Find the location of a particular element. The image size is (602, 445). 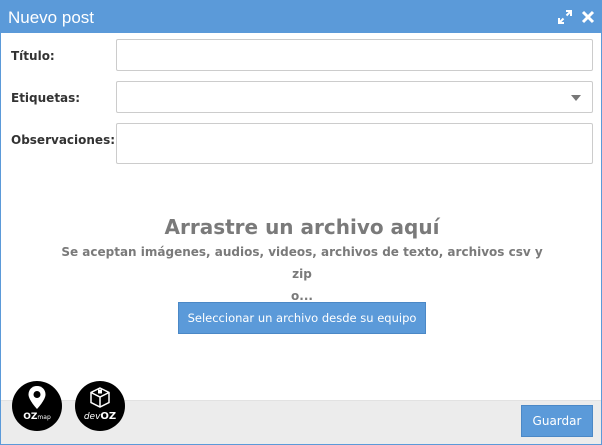

tags-field-label: Etiquetas: is located at coordinates (46, 98).